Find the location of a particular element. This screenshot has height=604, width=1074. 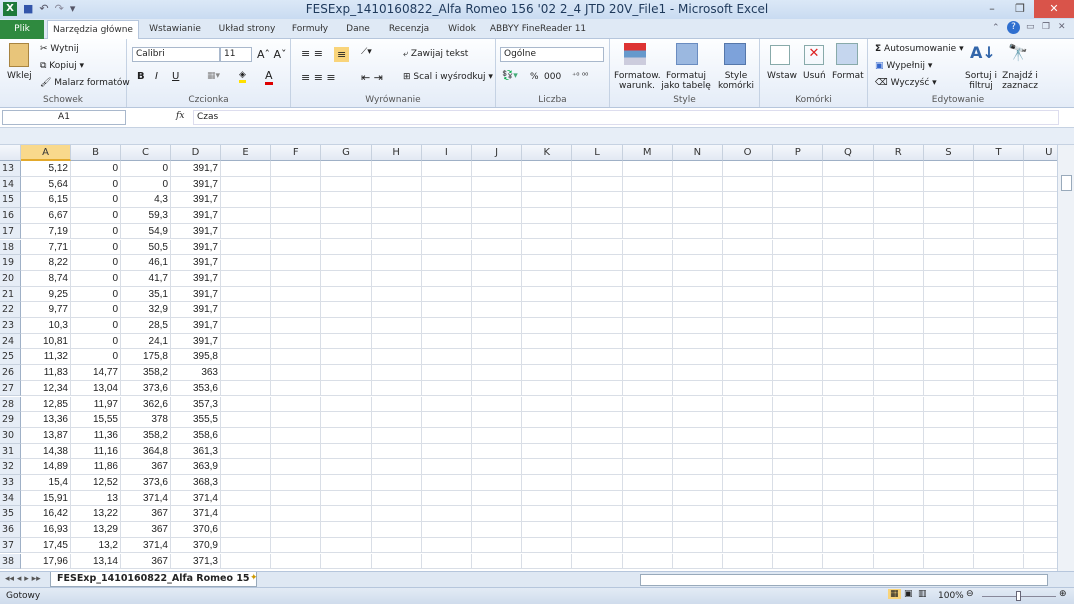

cell-Q23 is located at coordinates (848, 326).